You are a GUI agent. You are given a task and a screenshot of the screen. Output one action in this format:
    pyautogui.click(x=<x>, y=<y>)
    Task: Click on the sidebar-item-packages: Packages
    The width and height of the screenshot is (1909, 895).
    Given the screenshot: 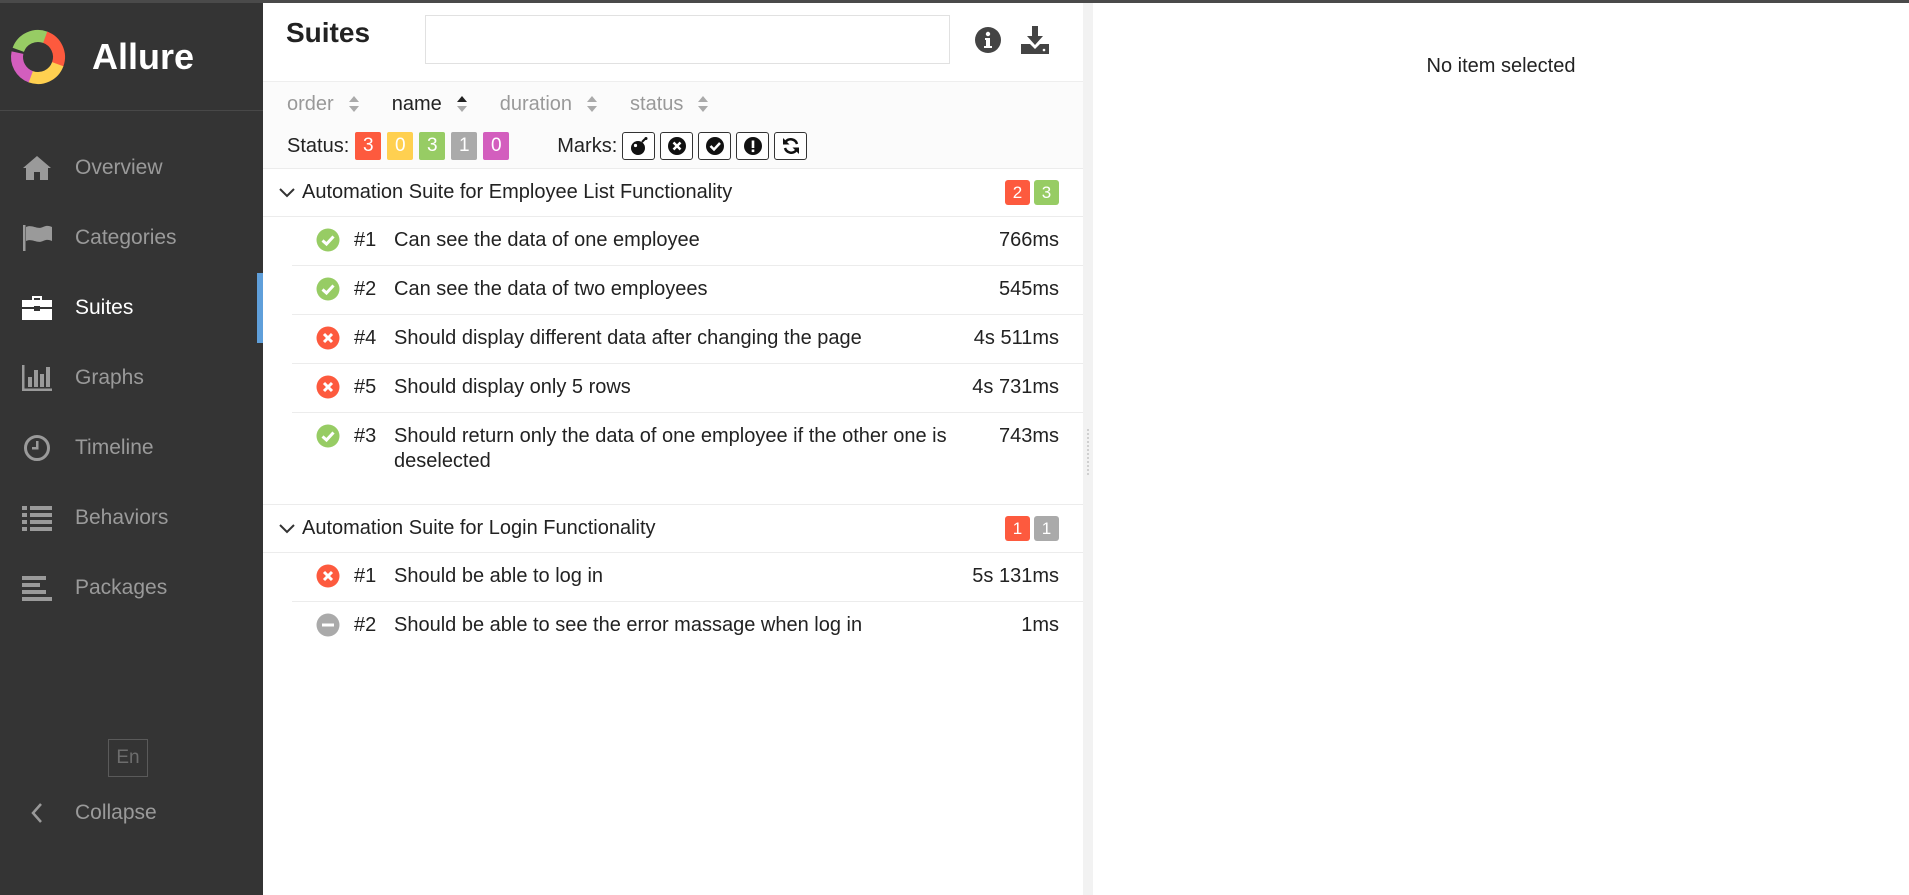 What is the action you would take?
    pyautogui.click(x=131, y=588)
    